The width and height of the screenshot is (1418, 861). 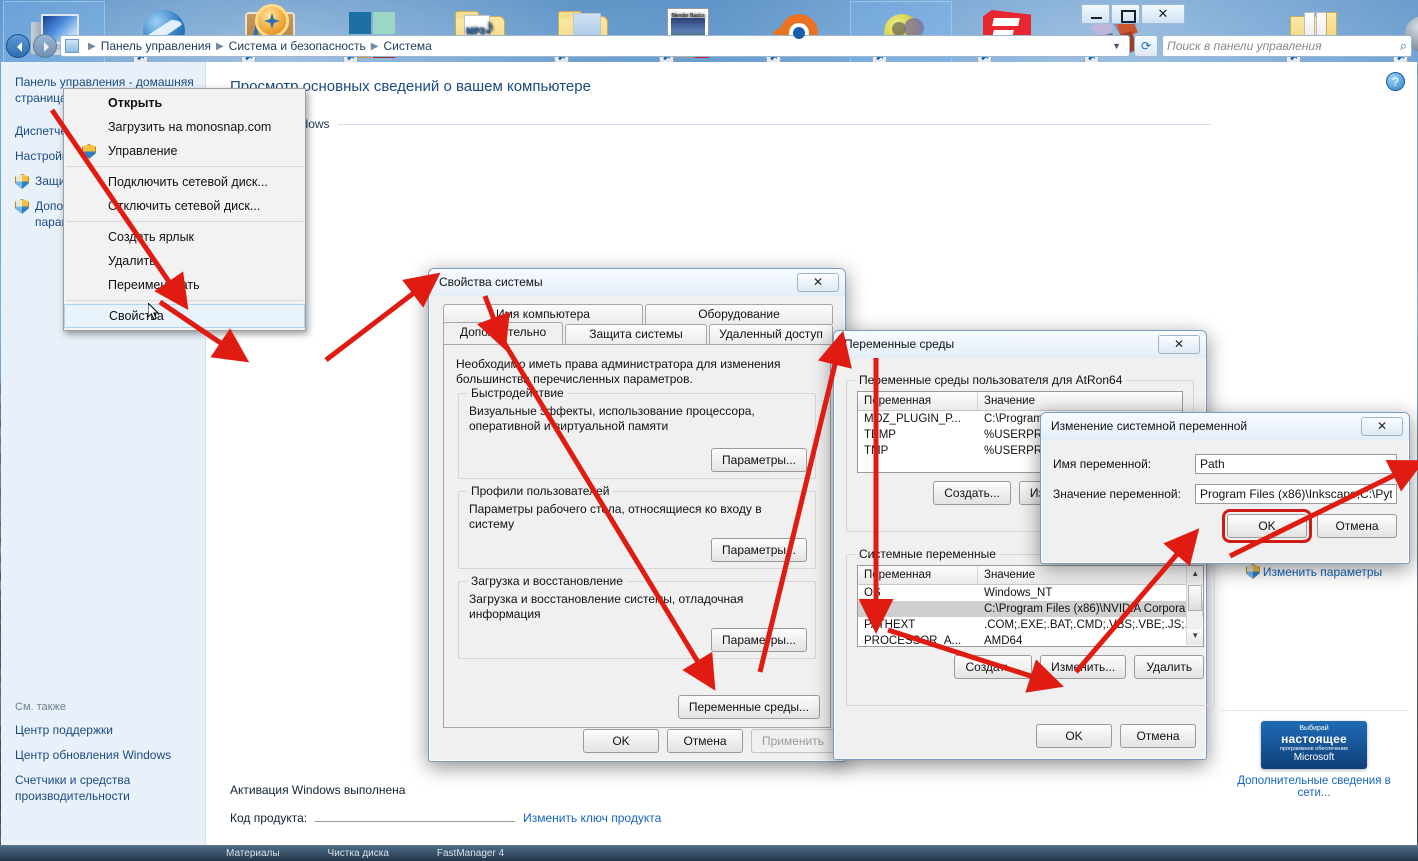 I want to click on dialog-title: Переменные среды, so click(x=899, y=344).